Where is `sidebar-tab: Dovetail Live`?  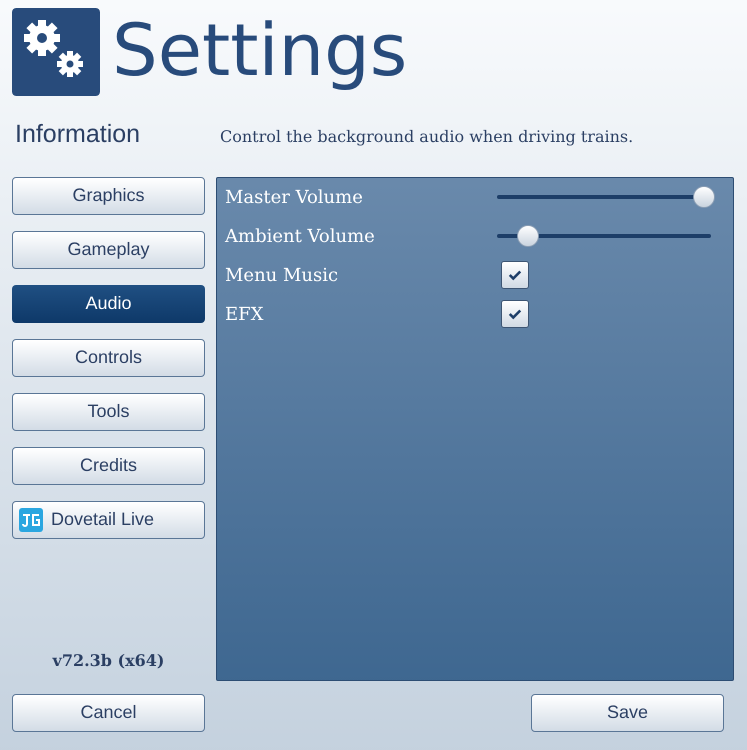 sidebar-tab: Dovetail Live is located at coordinates (108, 519).